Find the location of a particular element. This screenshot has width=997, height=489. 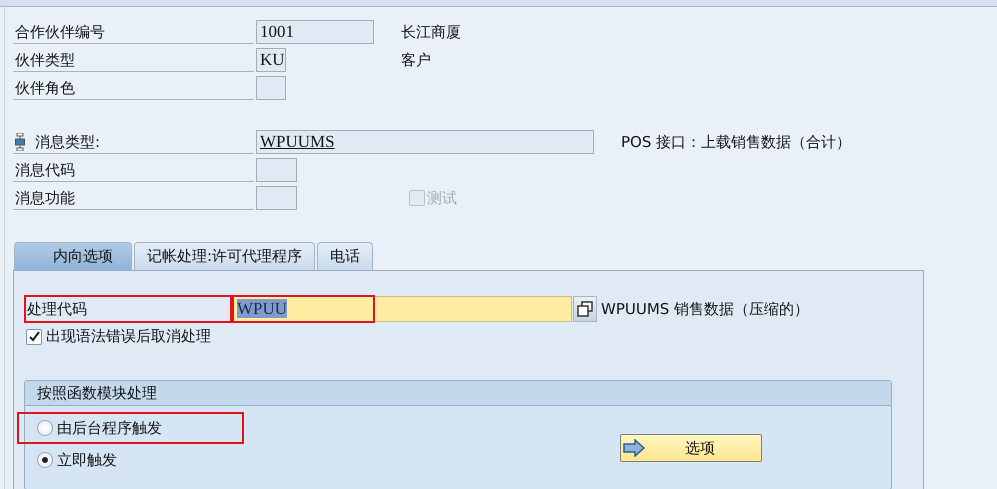

field-description: WPUUMS 销售数据（压缩的） is located at coordinates (705, 309).